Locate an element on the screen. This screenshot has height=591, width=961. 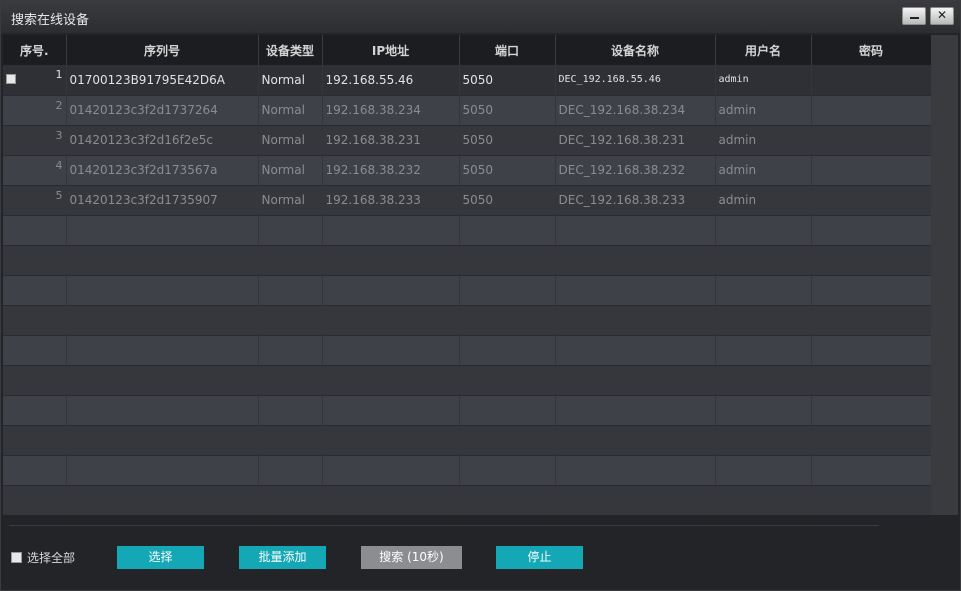
serial-cell: 01420123c3f2d1737264 is located at coordinates (162, 110).